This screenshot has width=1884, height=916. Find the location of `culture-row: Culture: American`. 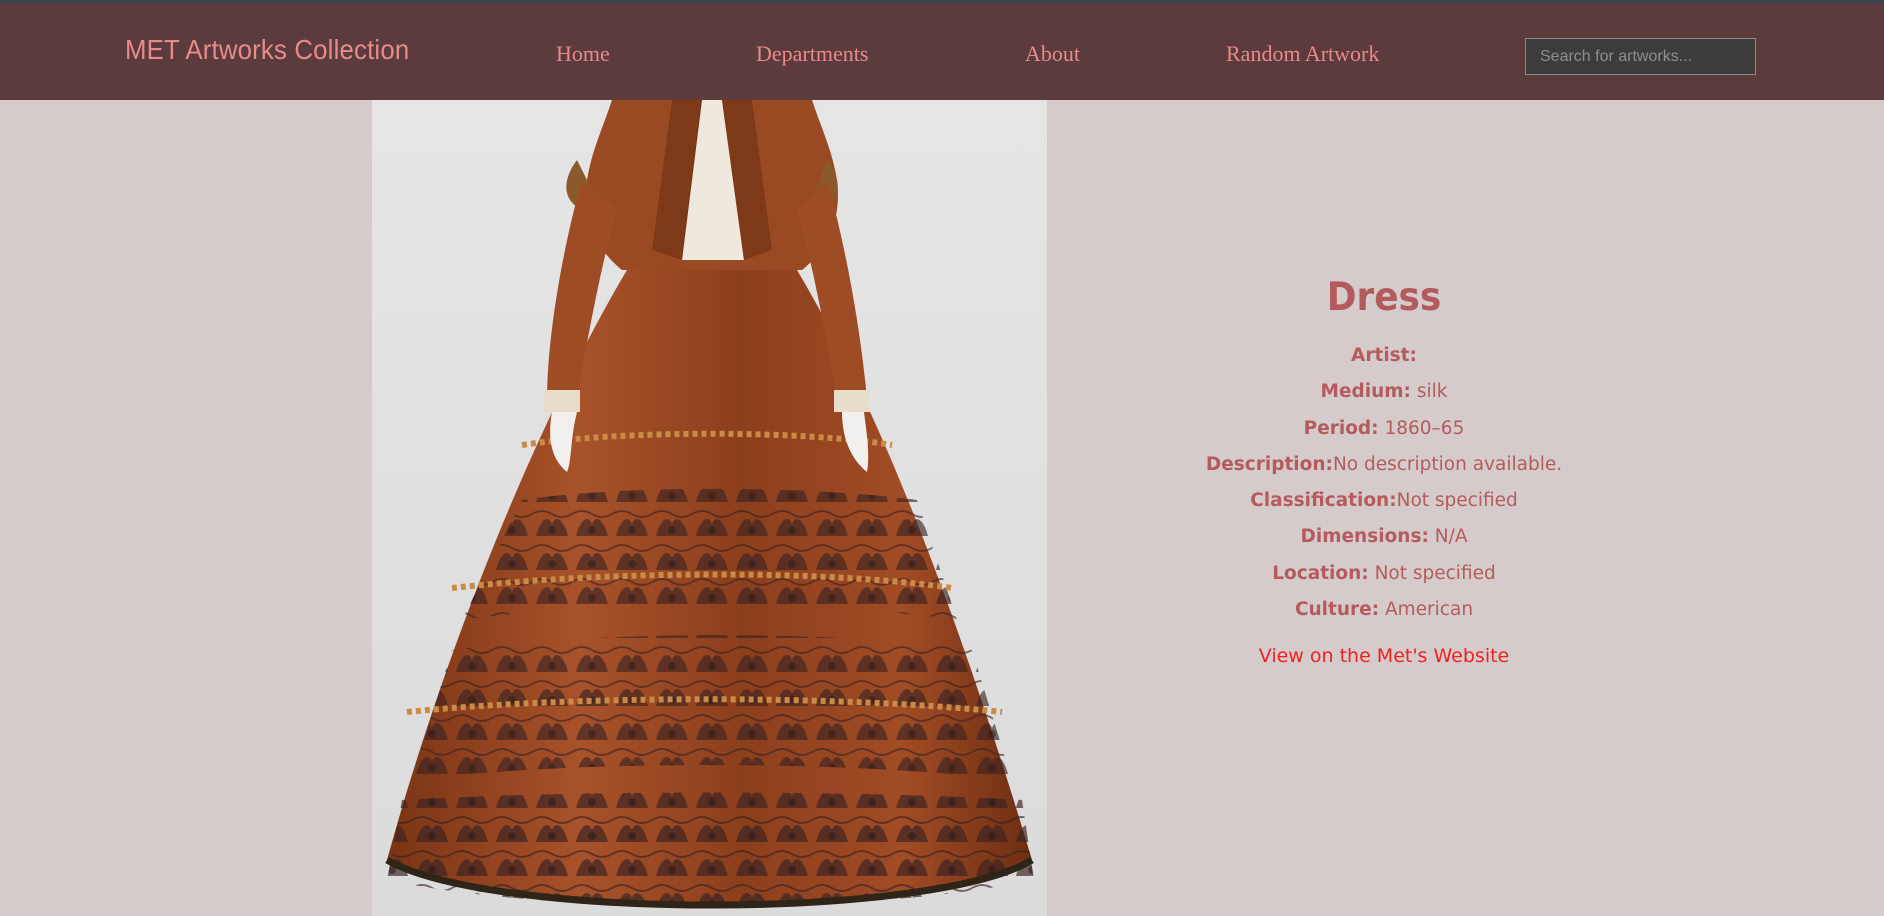

culture-row: Culture: American is located at coordinates (1384, 610).